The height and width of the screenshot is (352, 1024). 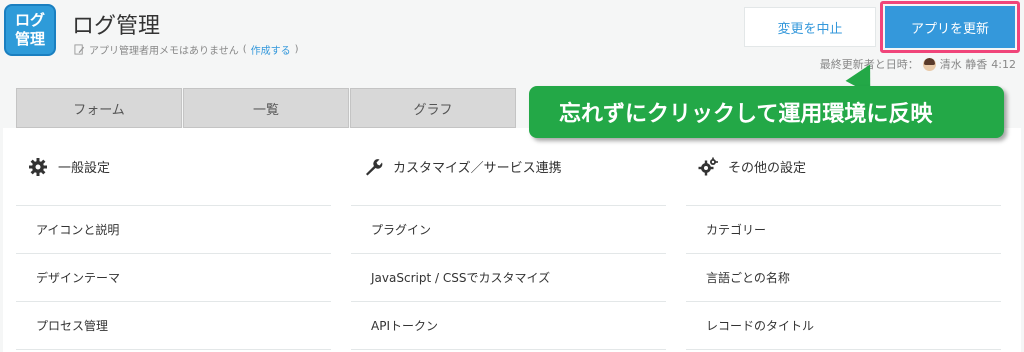 I want to click on update-app-button: アプリを更新, so click(x=950, y=27).